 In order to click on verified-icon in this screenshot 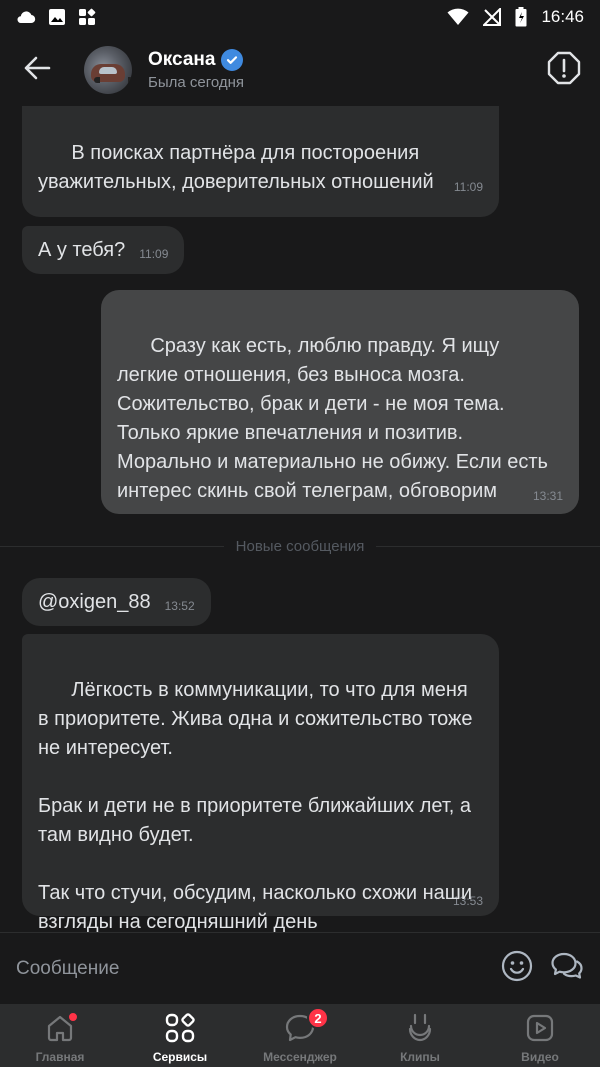, I will do `click(232, 60)`.